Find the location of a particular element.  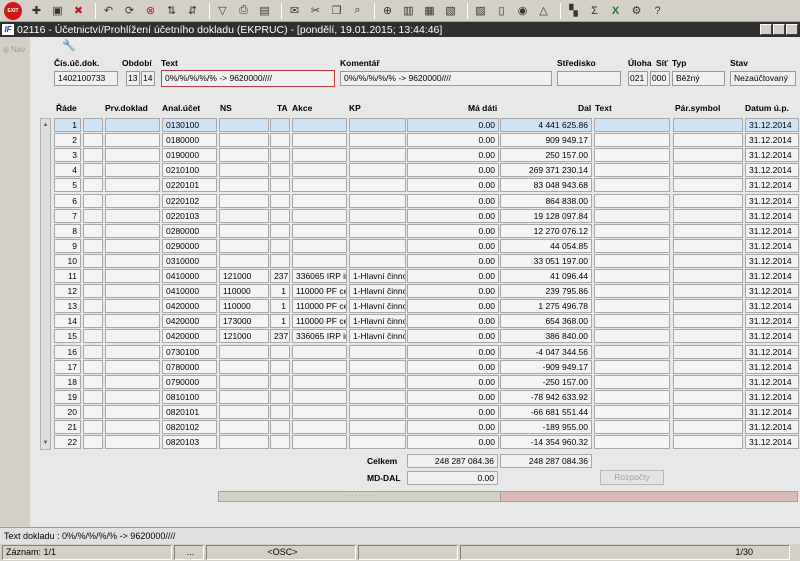

cell-n: 11 is located at coordinates (67, 276).